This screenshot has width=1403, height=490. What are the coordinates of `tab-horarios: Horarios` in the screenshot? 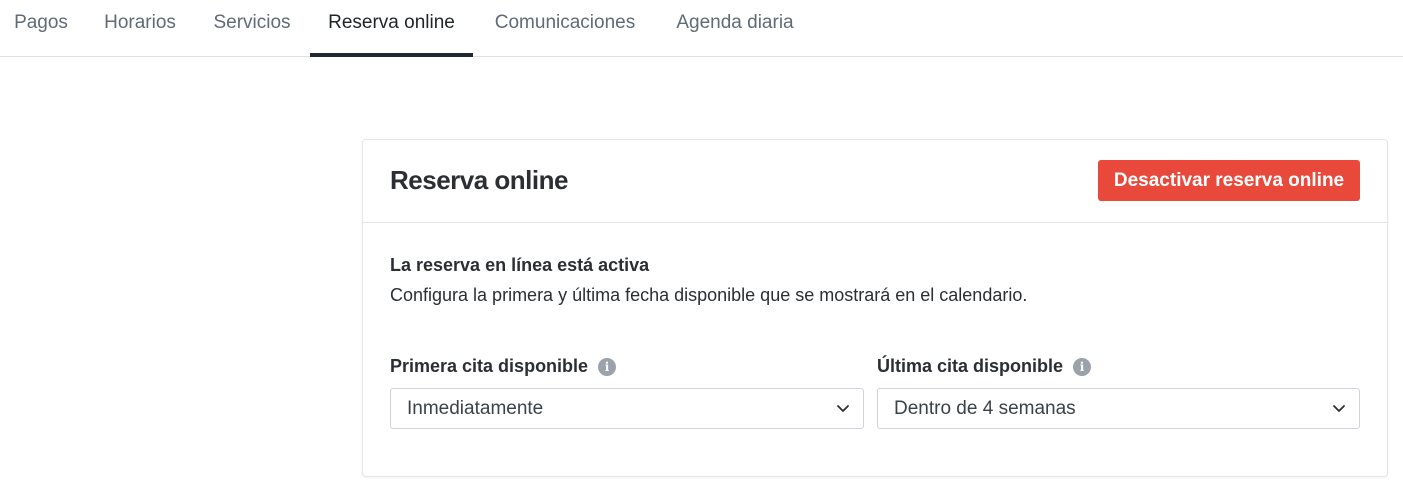 It's located at (140, 28).